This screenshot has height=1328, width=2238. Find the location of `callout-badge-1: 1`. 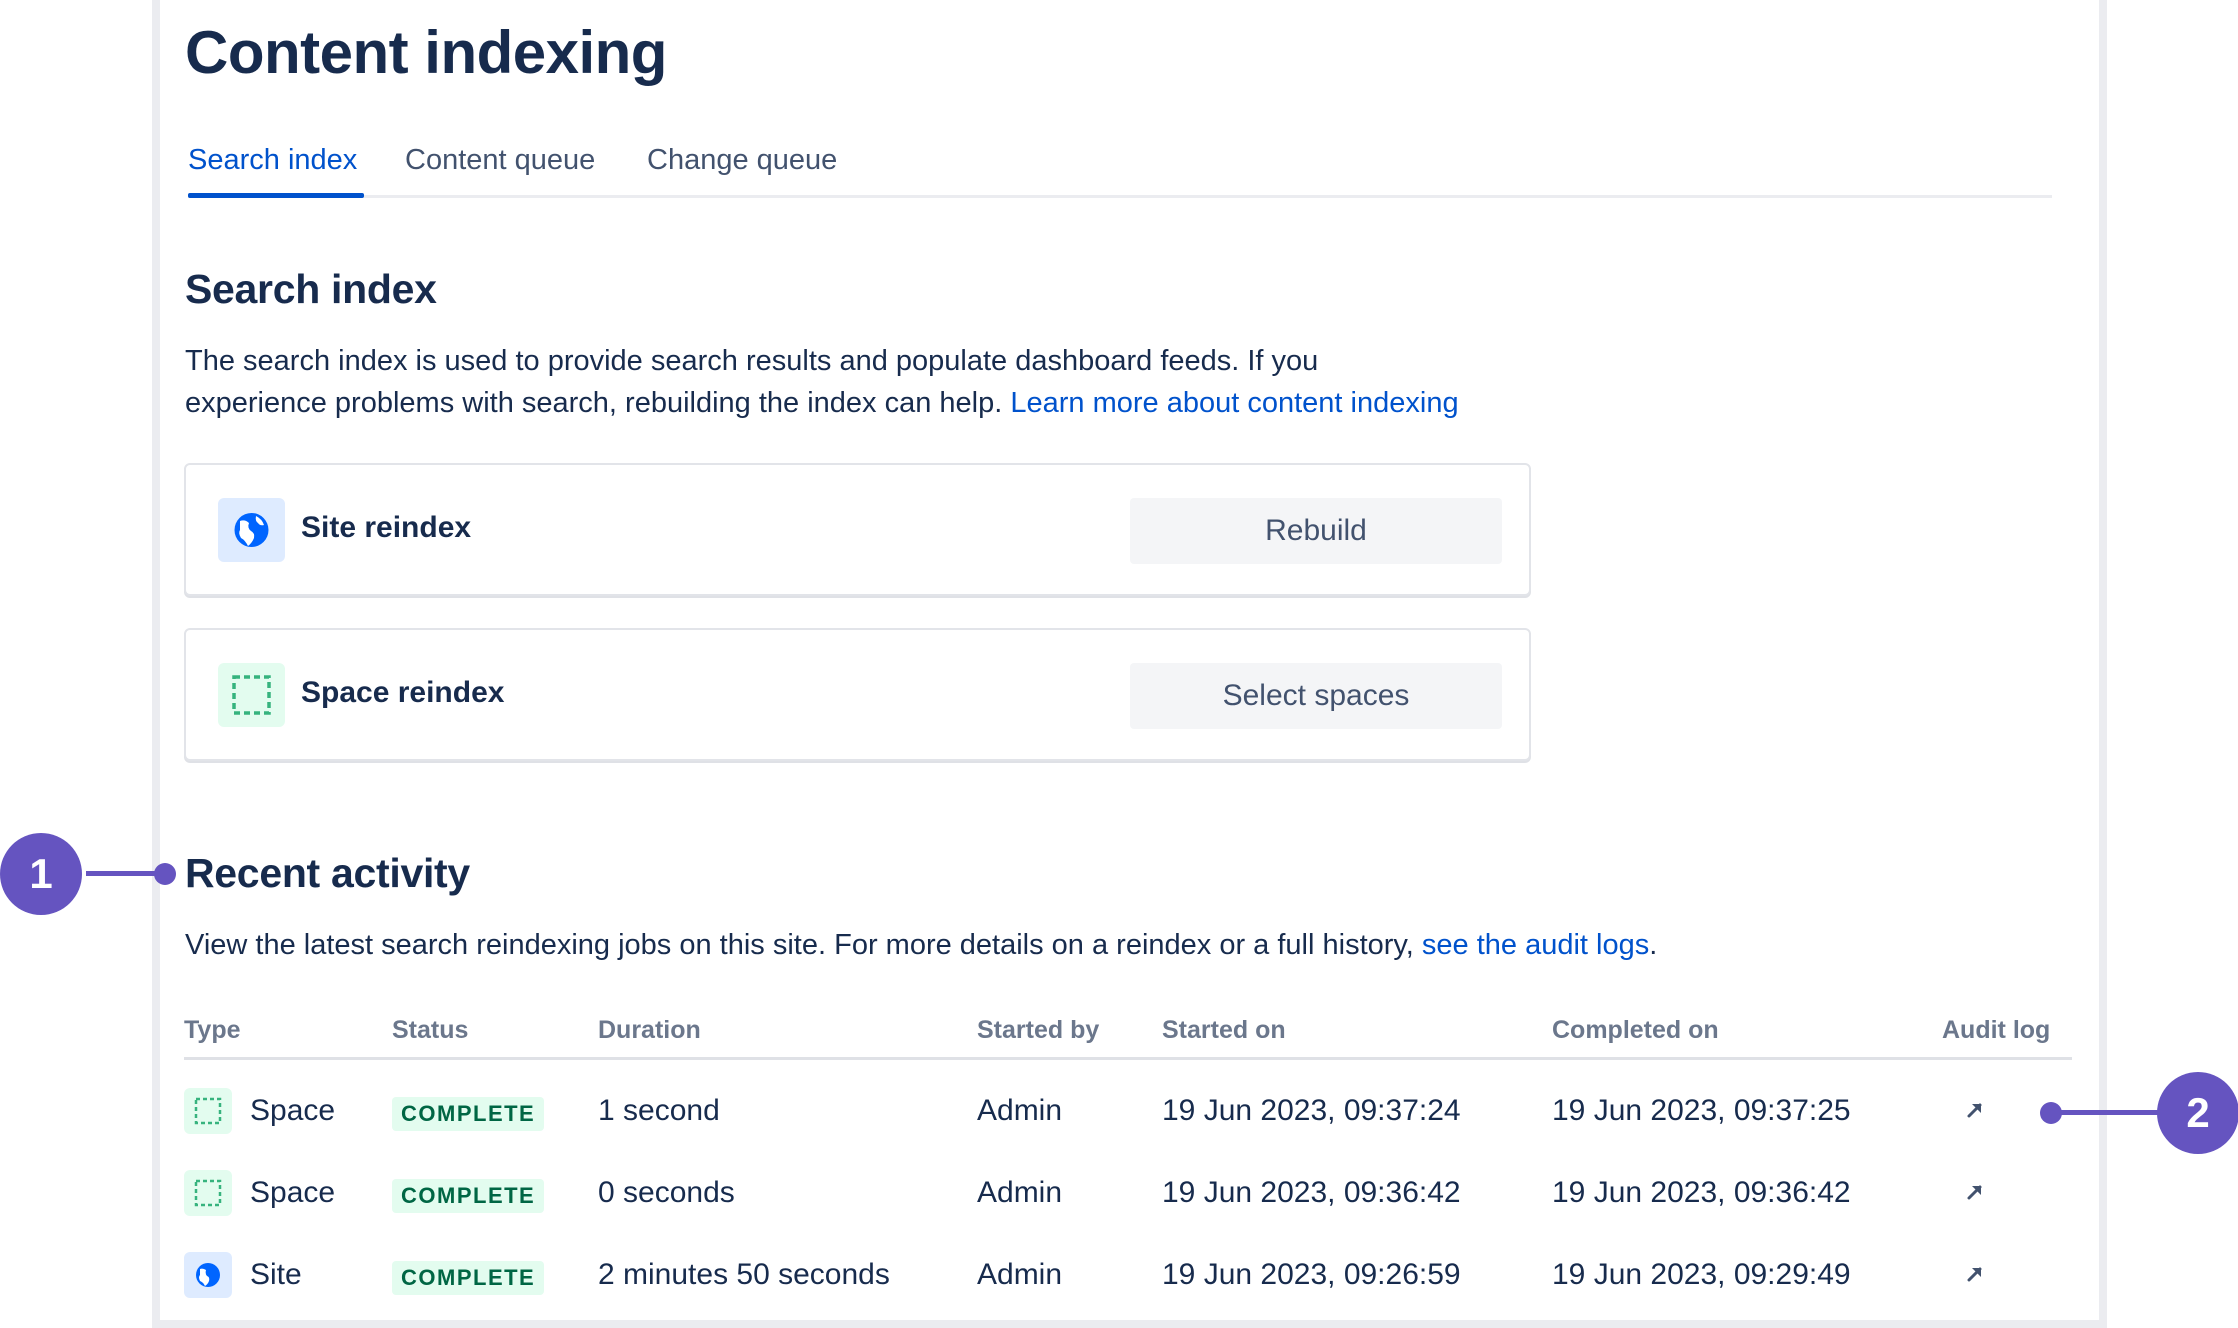

callout-badge-1: 1 is located at coordinates (41, 874).